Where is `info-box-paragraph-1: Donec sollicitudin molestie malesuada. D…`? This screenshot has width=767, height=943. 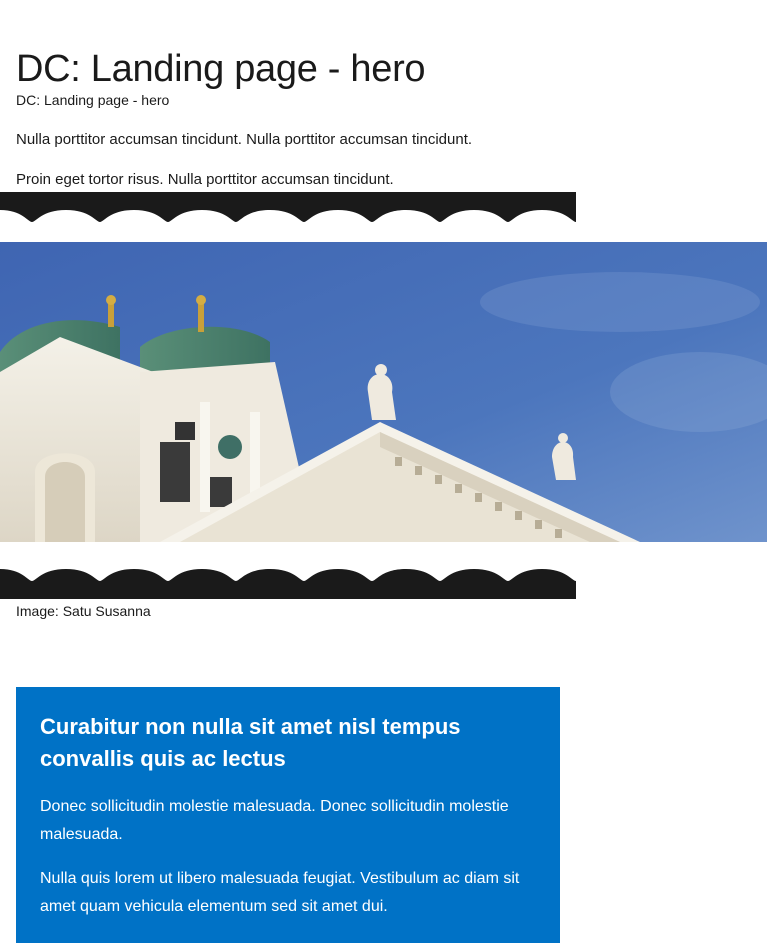
info-box-paragraph-1: Donec sollicitudin molestie malesuada. D… is located at coordinates (274, 820).